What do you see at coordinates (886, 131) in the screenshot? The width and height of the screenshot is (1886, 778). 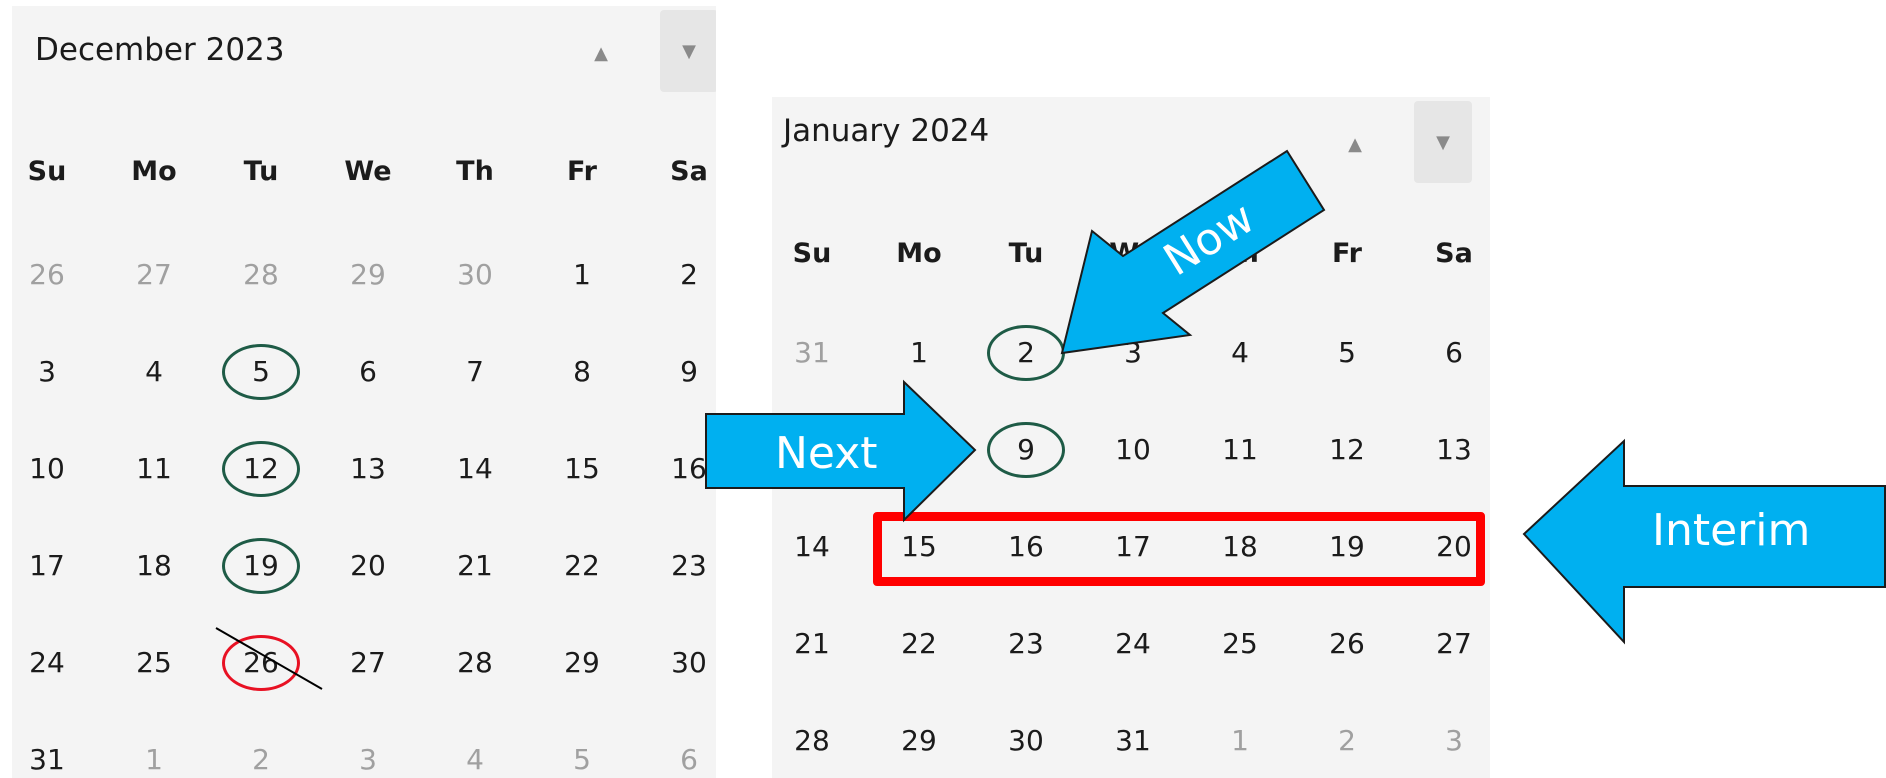 I see `month-title: January 2024` at bounding box center [886, 131].